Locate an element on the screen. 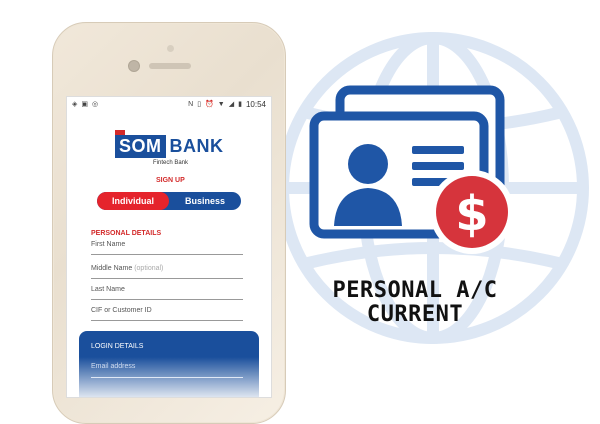  id-card-icon: $ is located at coordinates (411, 169).